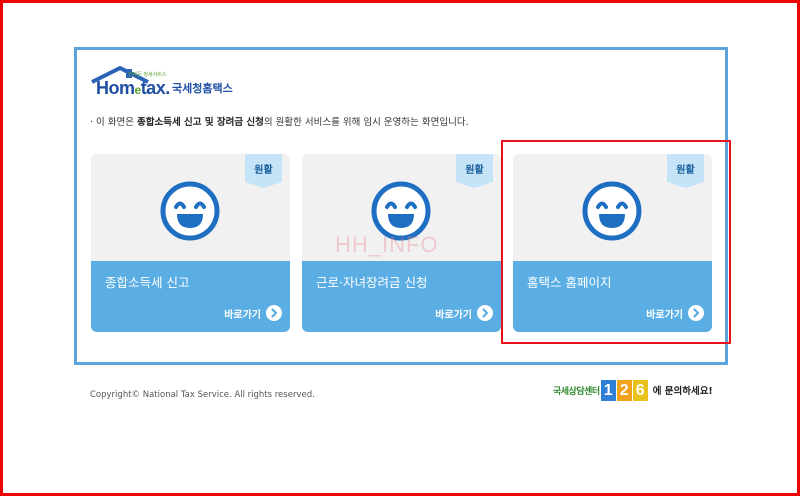  Describe the element at coordinates (133, 88) in the screenshot. I see `logo-brand-text: Hometax.` at that location.